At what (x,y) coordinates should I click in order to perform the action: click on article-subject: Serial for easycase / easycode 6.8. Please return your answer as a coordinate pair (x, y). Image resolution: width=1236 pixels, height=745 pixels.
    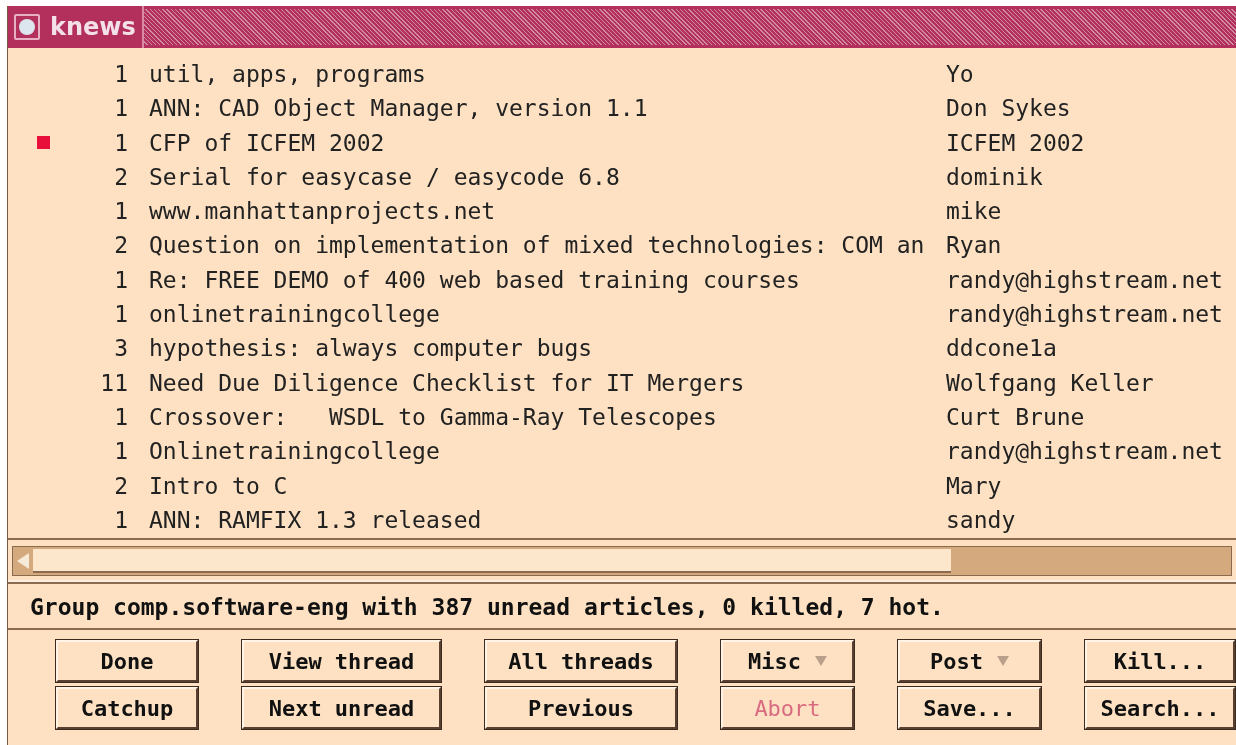
    Looking at the image, I should click on (384, 176).